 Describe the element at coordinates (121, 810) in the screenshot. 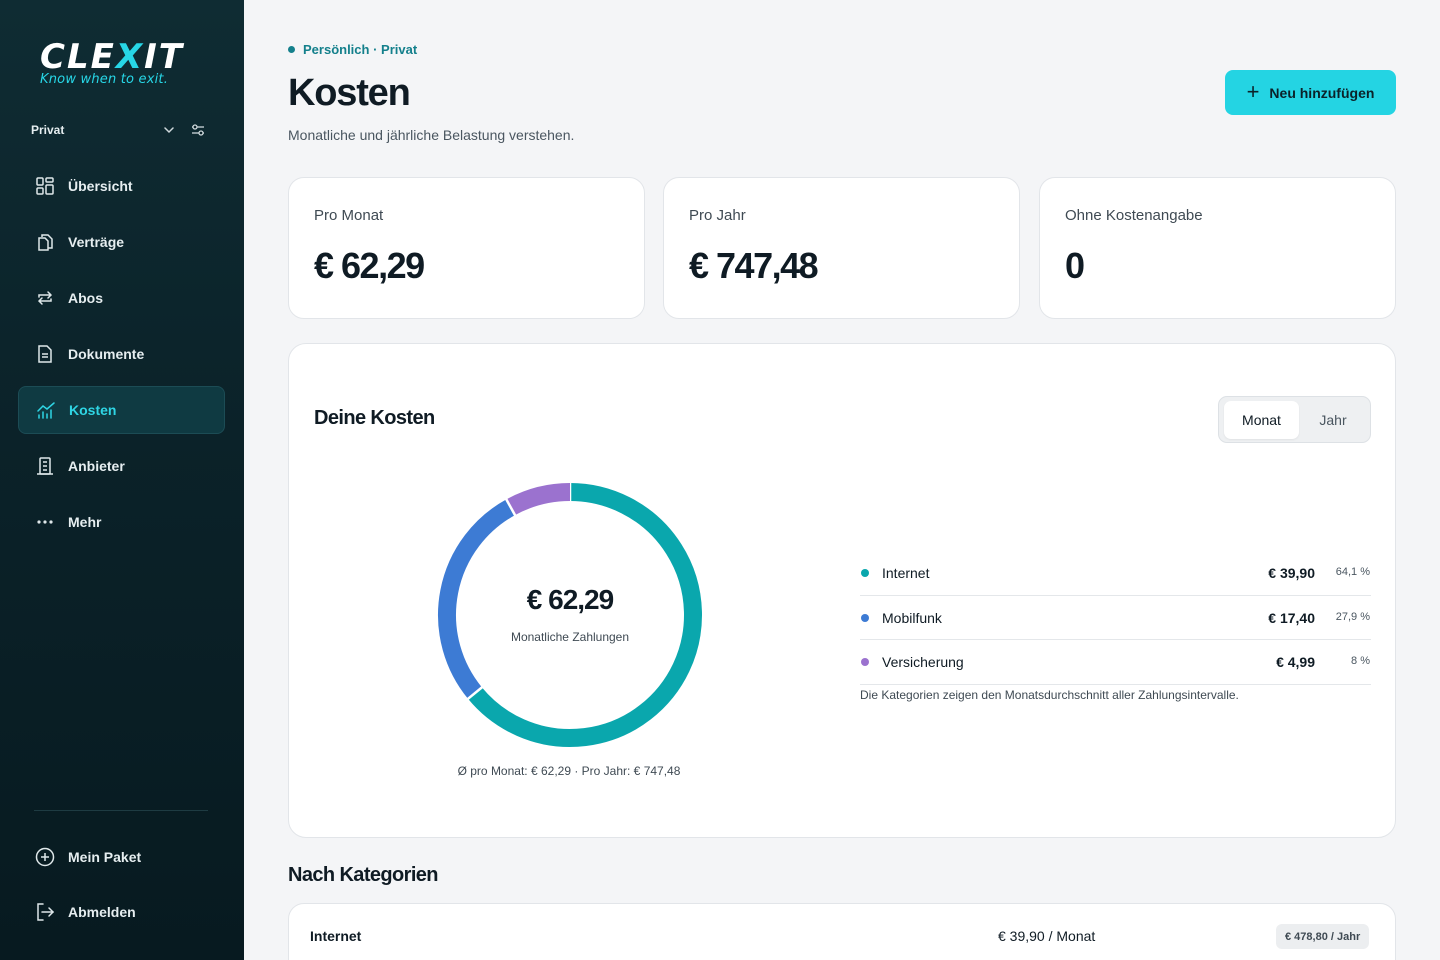

I see `sidebar-divider` at that location.